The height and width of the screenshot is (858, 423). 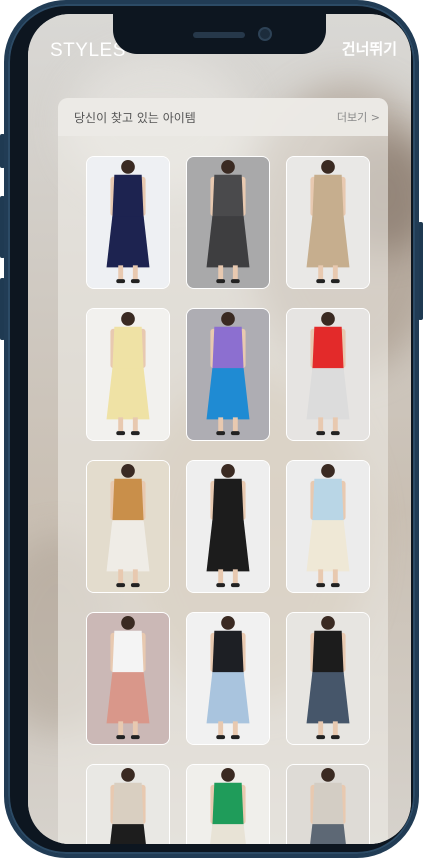 I want to click on item-thumbnail-yellow-dress, so click(x=128, y=374).